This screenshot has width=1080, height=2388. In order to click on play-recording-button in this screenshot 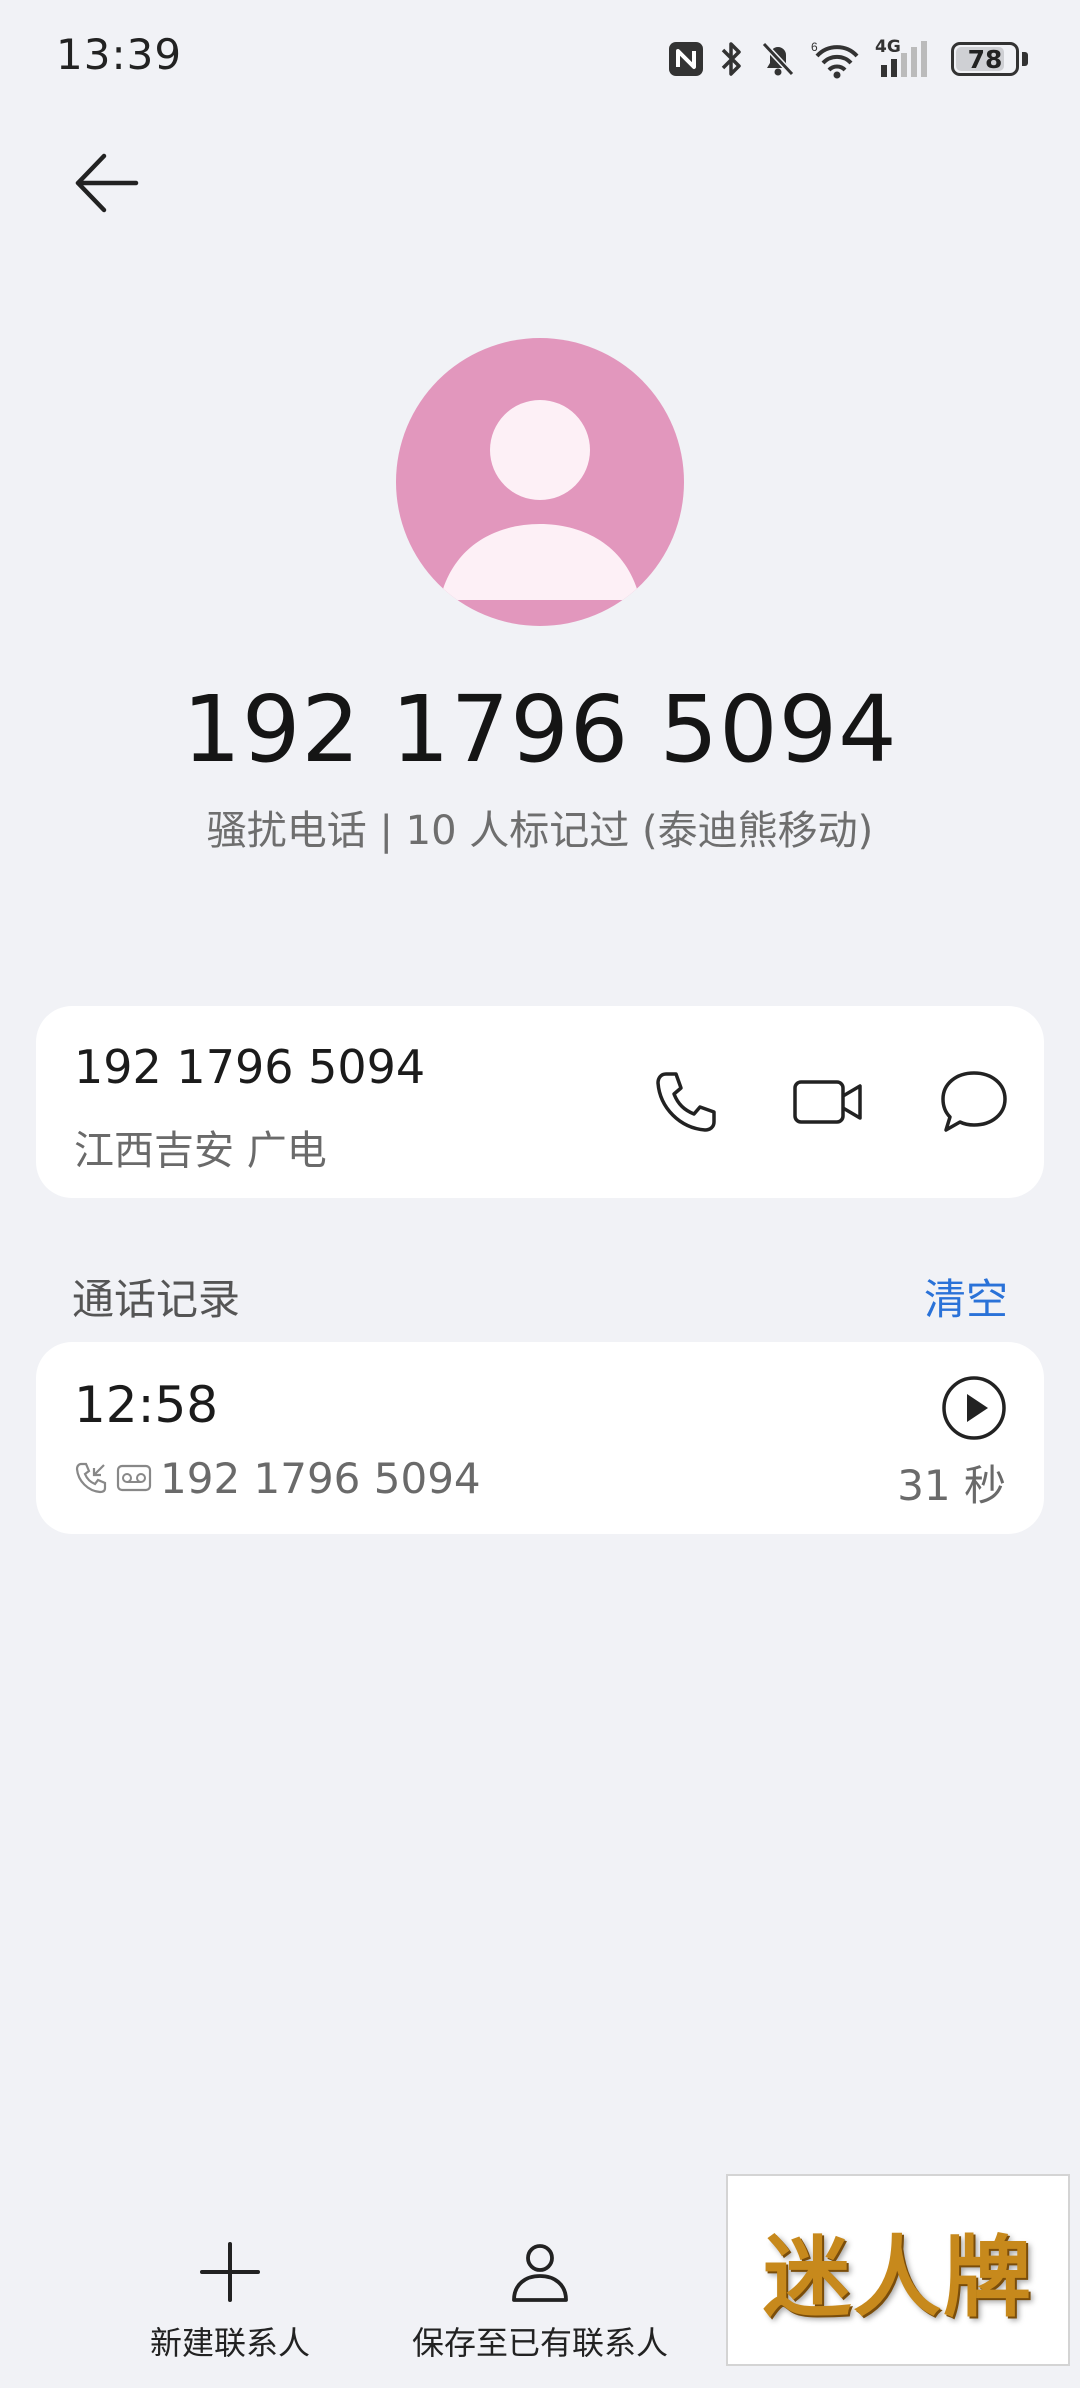, I will do `click(974, 1408)`.